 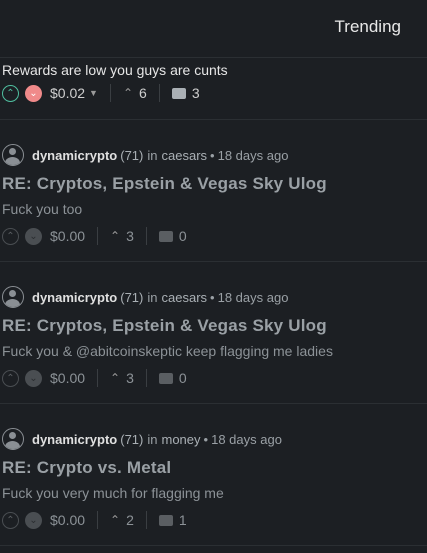 I want to click on category-link: money, so click(x=181, y=439).